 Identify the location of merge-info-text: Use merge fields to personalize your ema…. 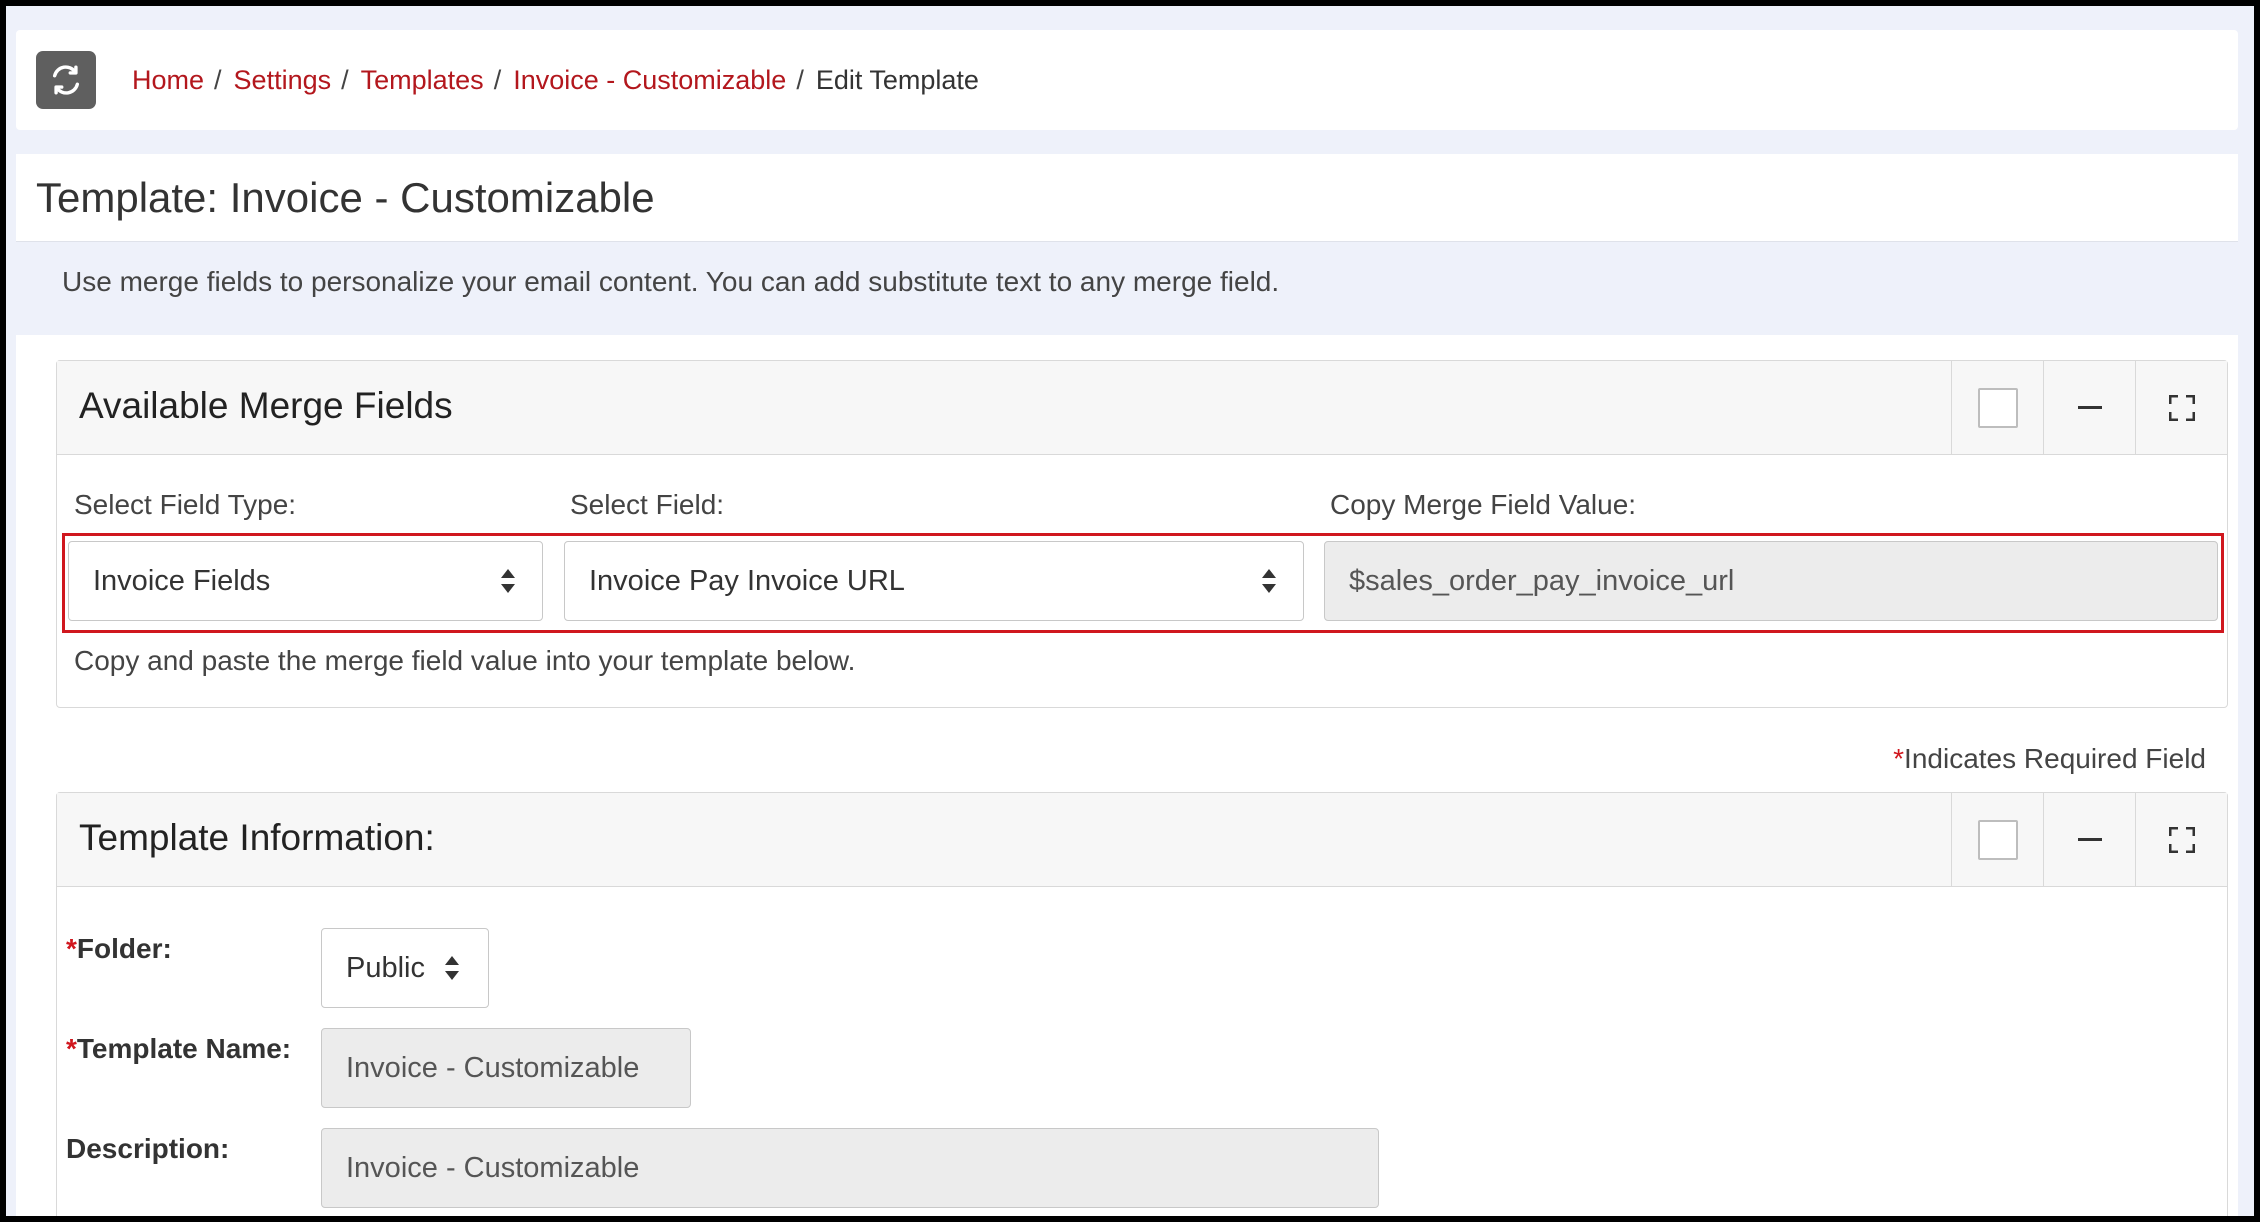
(671, 281).